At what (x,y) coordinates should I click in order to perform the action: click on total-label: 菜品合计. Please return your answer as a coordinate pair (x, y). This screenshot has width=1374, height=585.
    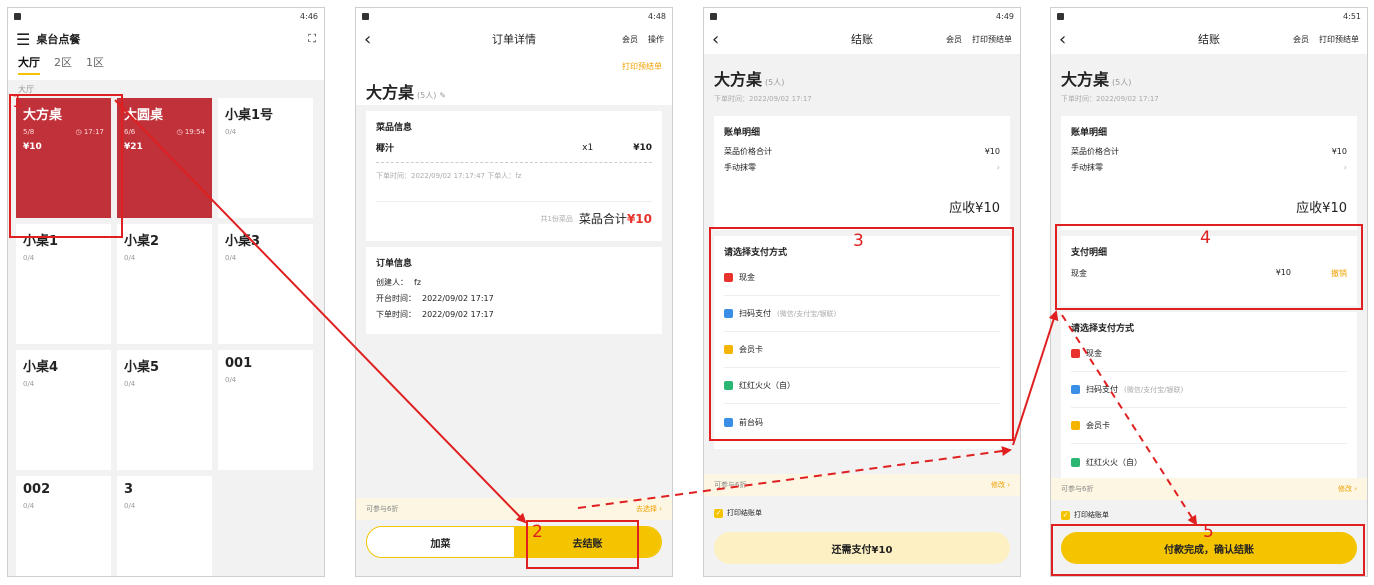
    Looking at the image, I should click on (602, 219).